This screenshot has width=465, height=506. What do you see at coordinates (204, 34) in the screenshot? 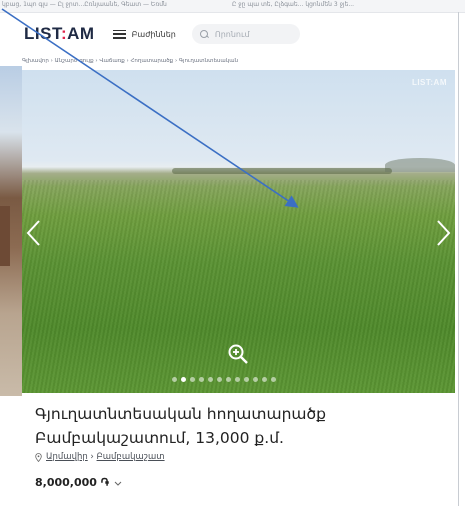
I see `search-icon` at bounding box center [204, 34].